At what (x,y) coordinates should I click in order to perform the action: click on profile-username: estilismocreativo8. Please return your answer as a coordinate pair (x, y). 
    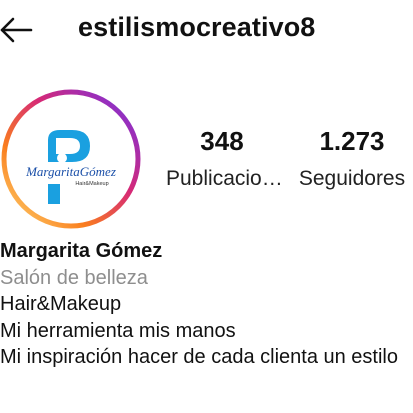
    Looking at the image, I should click on (197, 27).